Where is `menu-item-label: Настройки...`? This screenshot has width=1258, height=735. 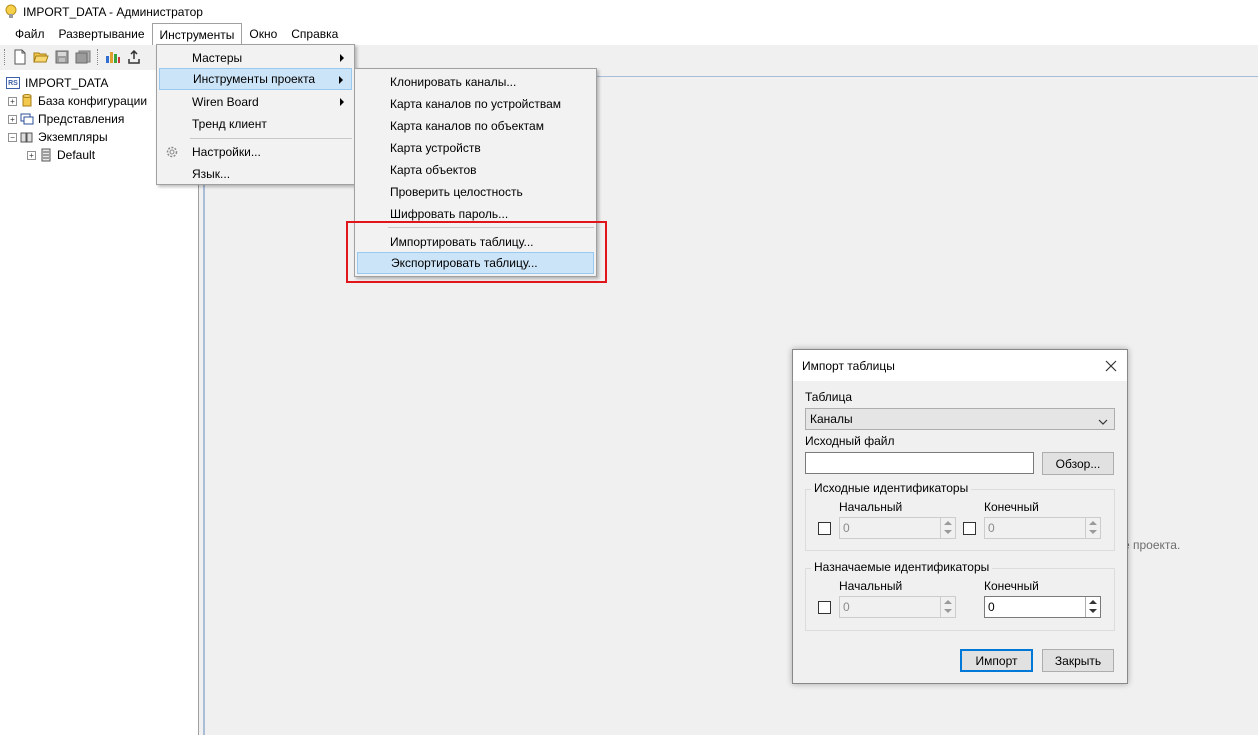 menu-item-label: Настройки... is located at coordinates (226, 152).